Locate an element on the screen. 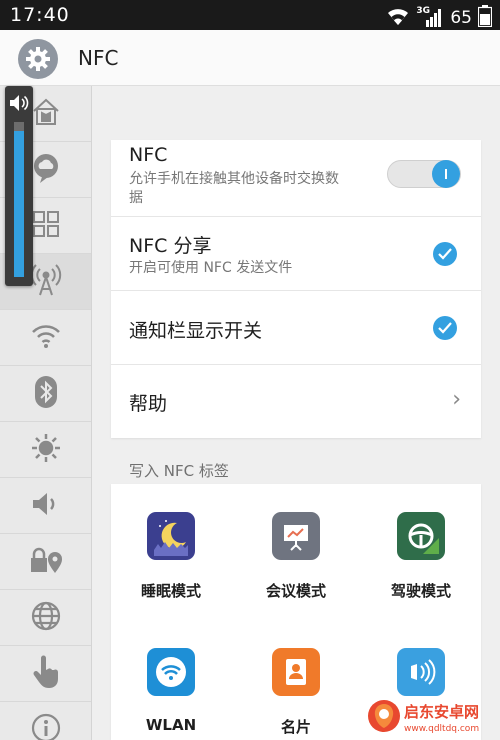 This screenshot has height=740, width=500. sidebar-item-gesture is located at coordinates (45, 674).